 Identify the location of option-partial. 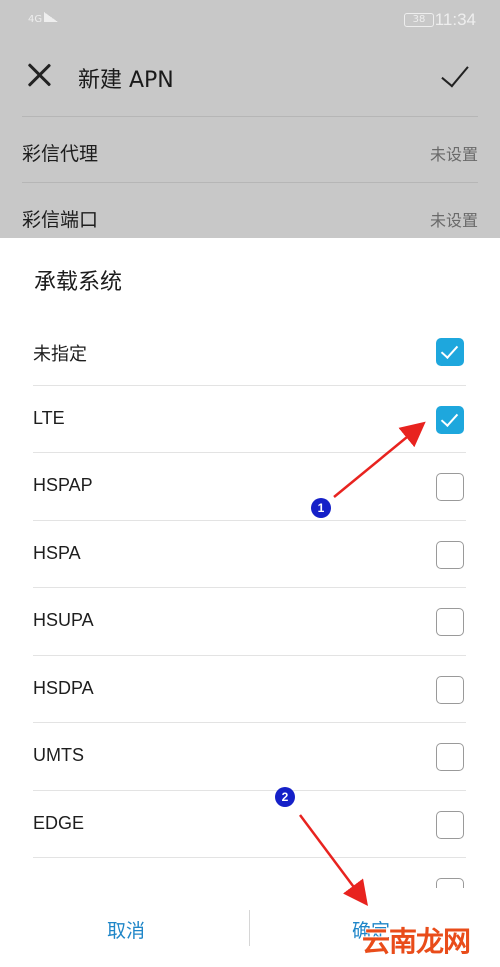
(249, 873).